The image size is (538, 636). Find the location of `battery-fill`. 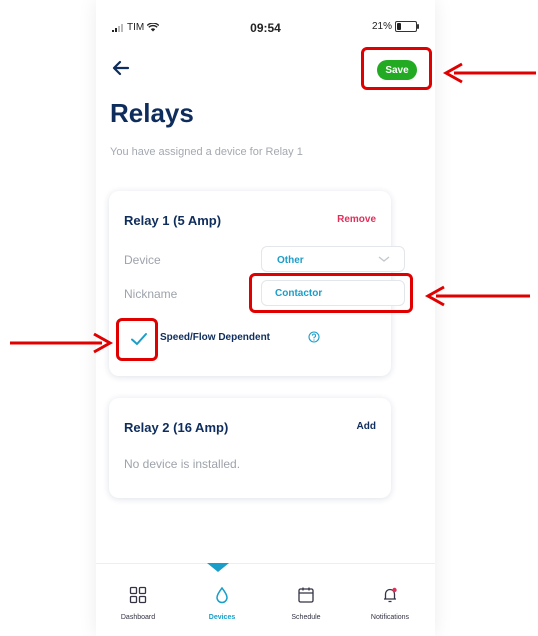

battery-fill is located at coordinates (399, 26).